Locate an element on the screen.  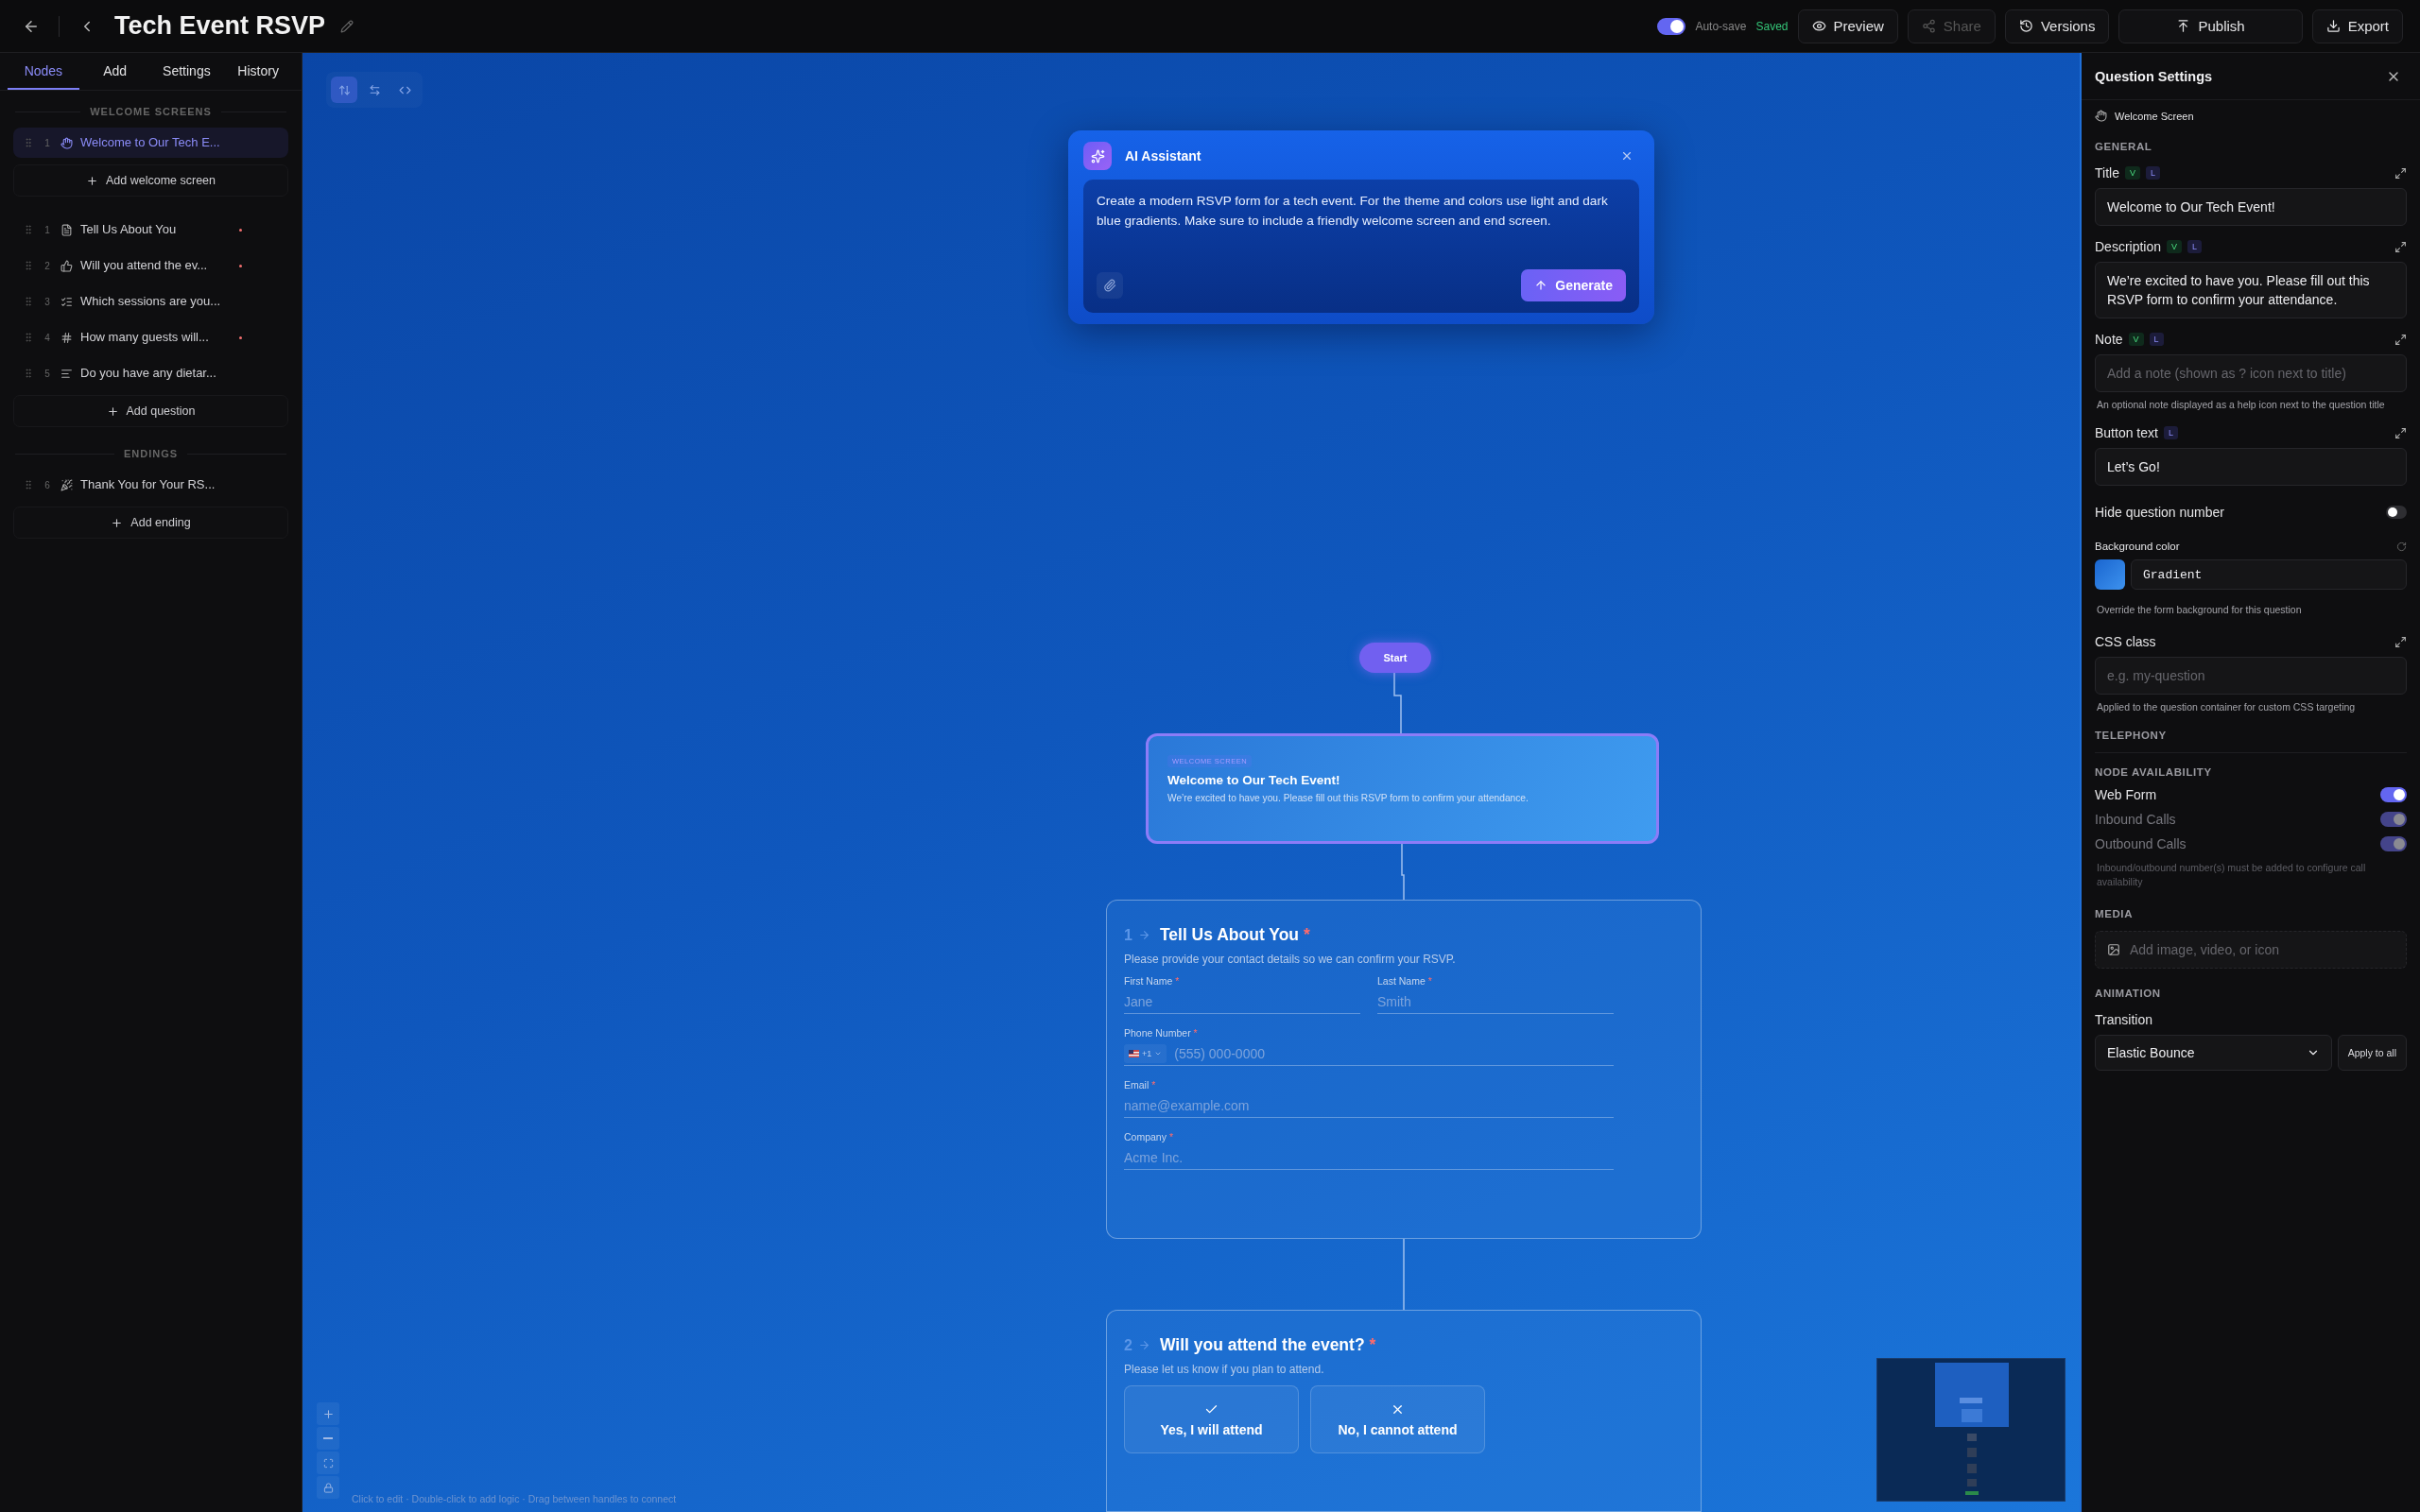
party-popper-icon is located at coordinates (66, 484).